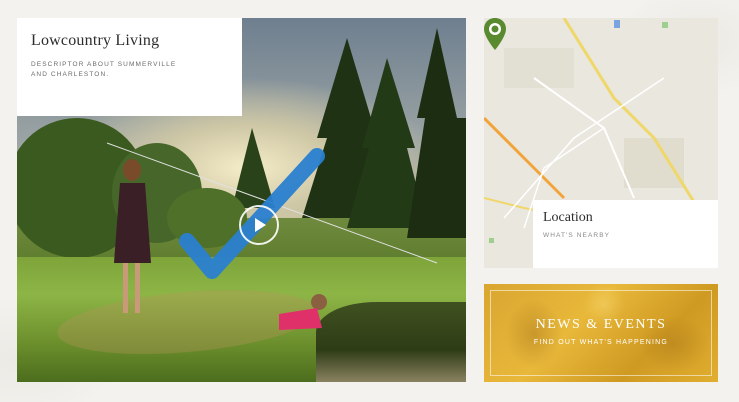 This screenshot has width=739, height=402. I want to click on page-title: Lowcountry Living, so click(95, 40).